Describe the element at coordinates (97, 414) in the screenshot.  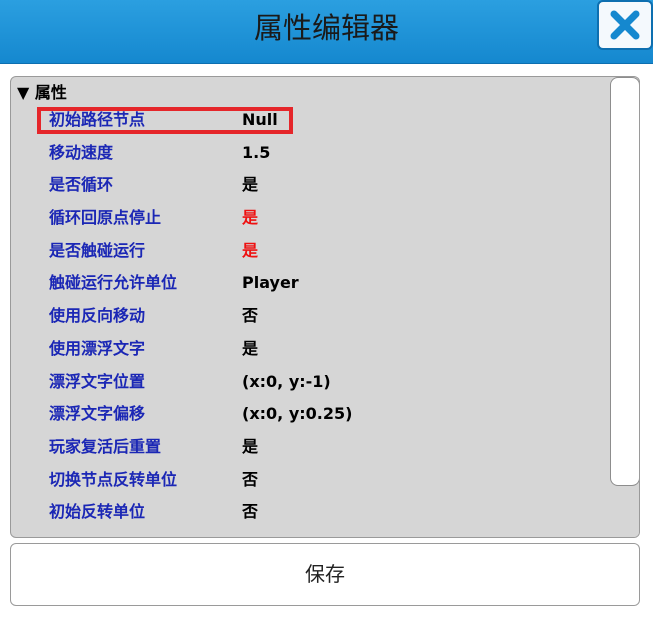
I see `property-key: 漂浮文字偏移` at that location.